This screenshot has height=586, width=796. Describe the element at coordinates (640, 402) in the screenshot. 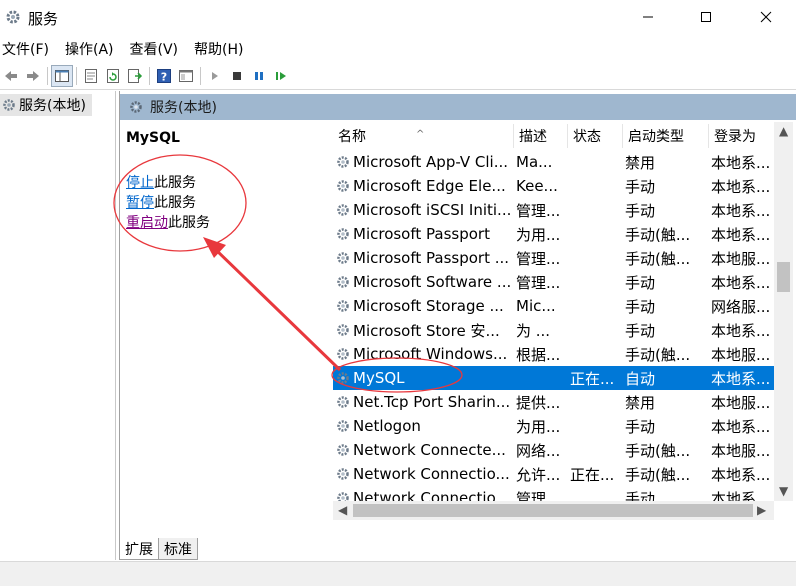

I see `service-startup-type-cell: 禁用` at that location.